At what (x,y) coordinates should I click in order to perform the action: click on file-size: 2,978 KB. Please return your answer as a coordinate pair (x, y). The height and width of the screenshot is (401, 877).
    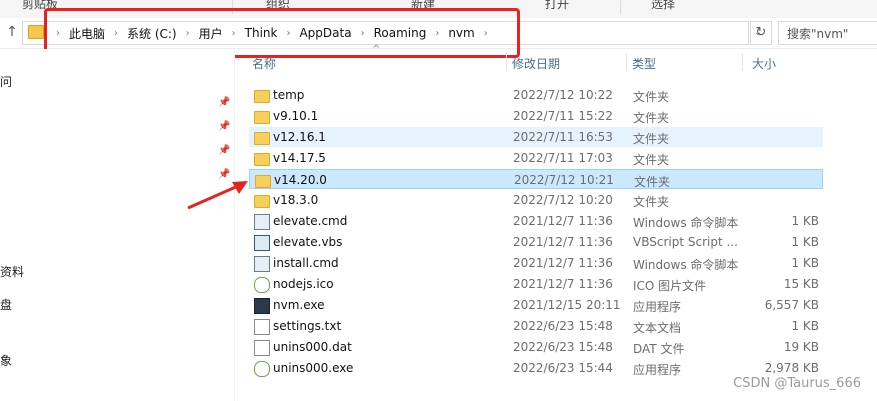
    Looking at the image, I should click on (791, 368).